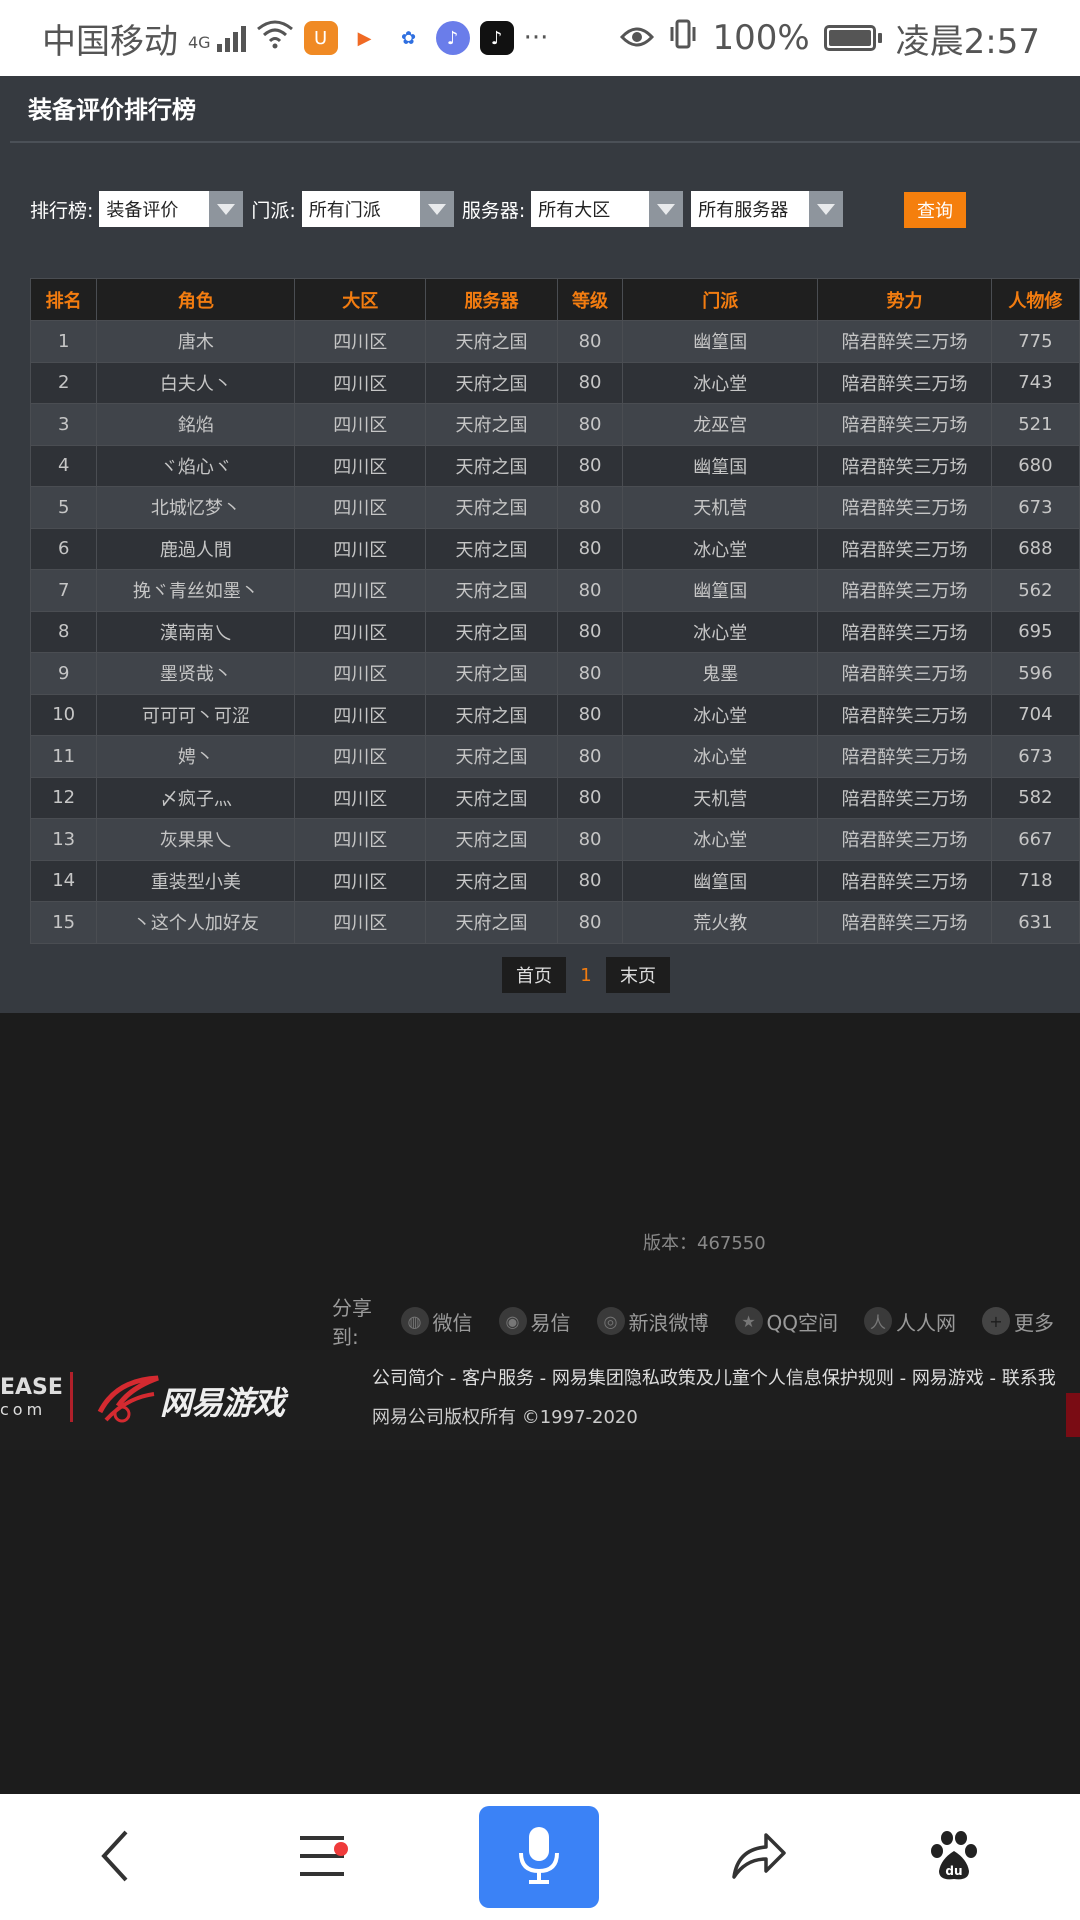 Image resolution: width=1080 pixels, height=1920 pixels. I want to click on last-page-button: 末页, so click(638, 975).